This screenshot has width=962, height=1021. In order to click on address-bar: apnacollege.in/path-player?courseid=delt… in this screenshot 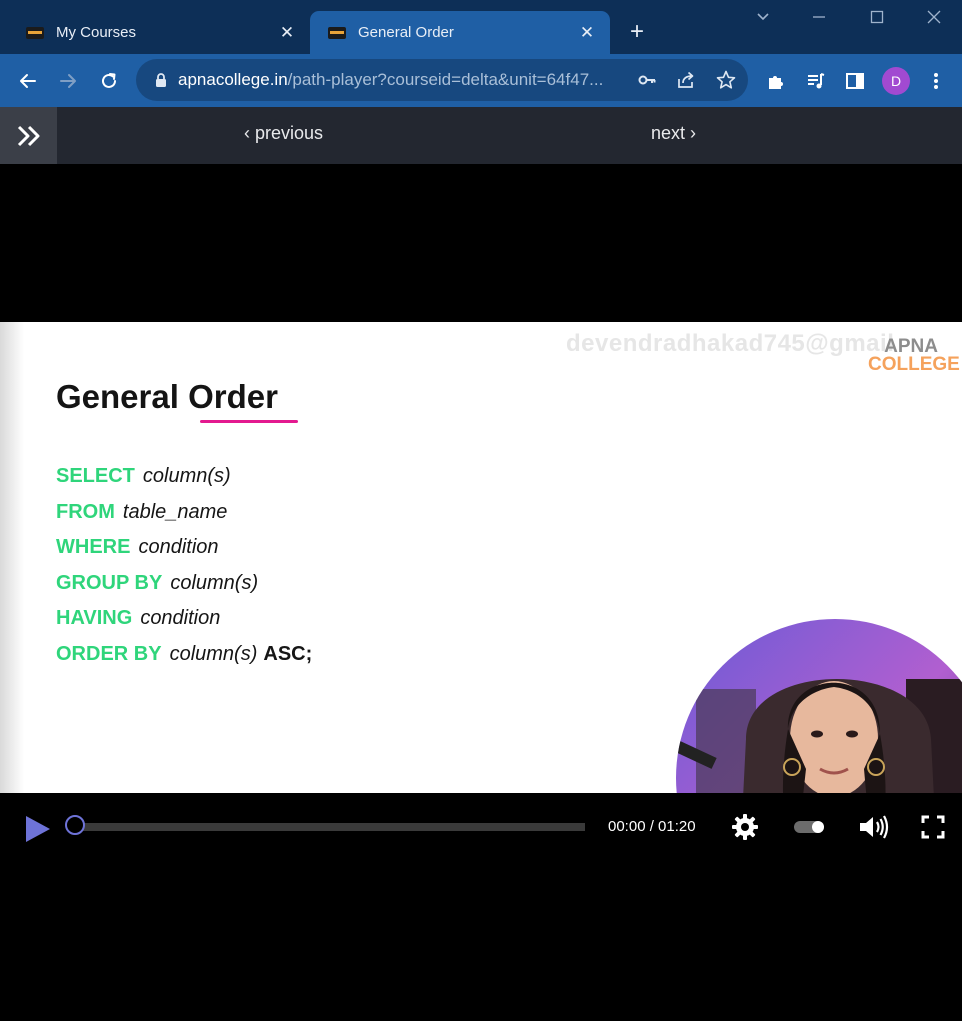, I will do `click(442, 80)`.